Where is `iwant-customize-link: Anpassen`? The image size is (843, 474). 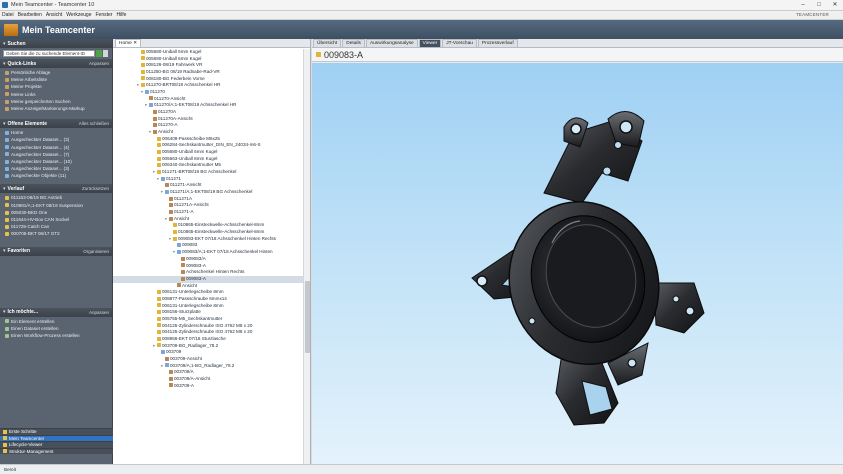 iwant-customize-link: Anpassen is located at coordinates (99, 312).